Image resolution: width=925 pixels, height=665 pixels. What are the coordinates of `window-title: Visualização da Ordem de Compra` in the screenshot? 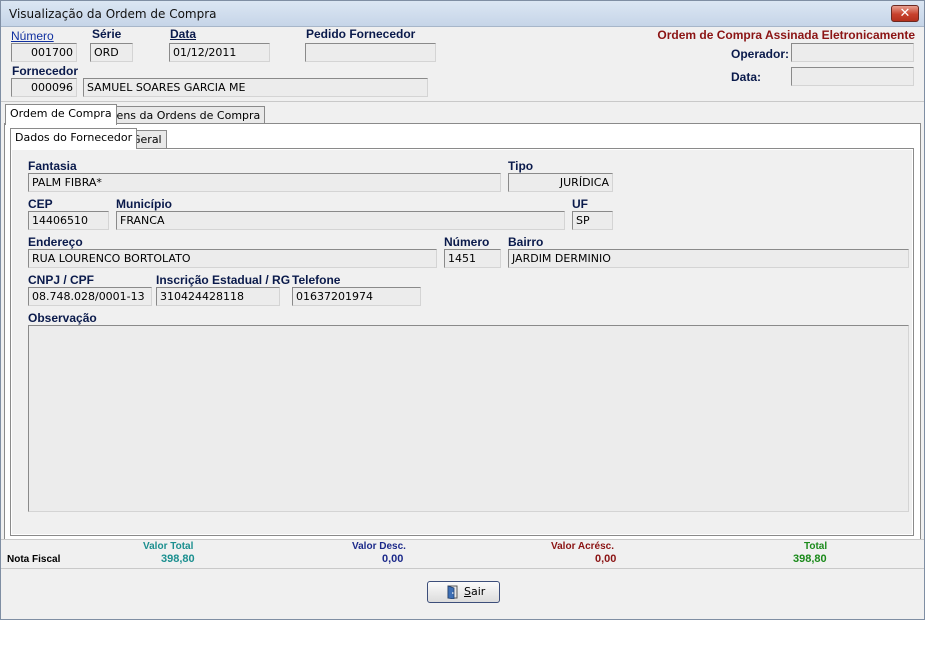 It's located at (113, 14).